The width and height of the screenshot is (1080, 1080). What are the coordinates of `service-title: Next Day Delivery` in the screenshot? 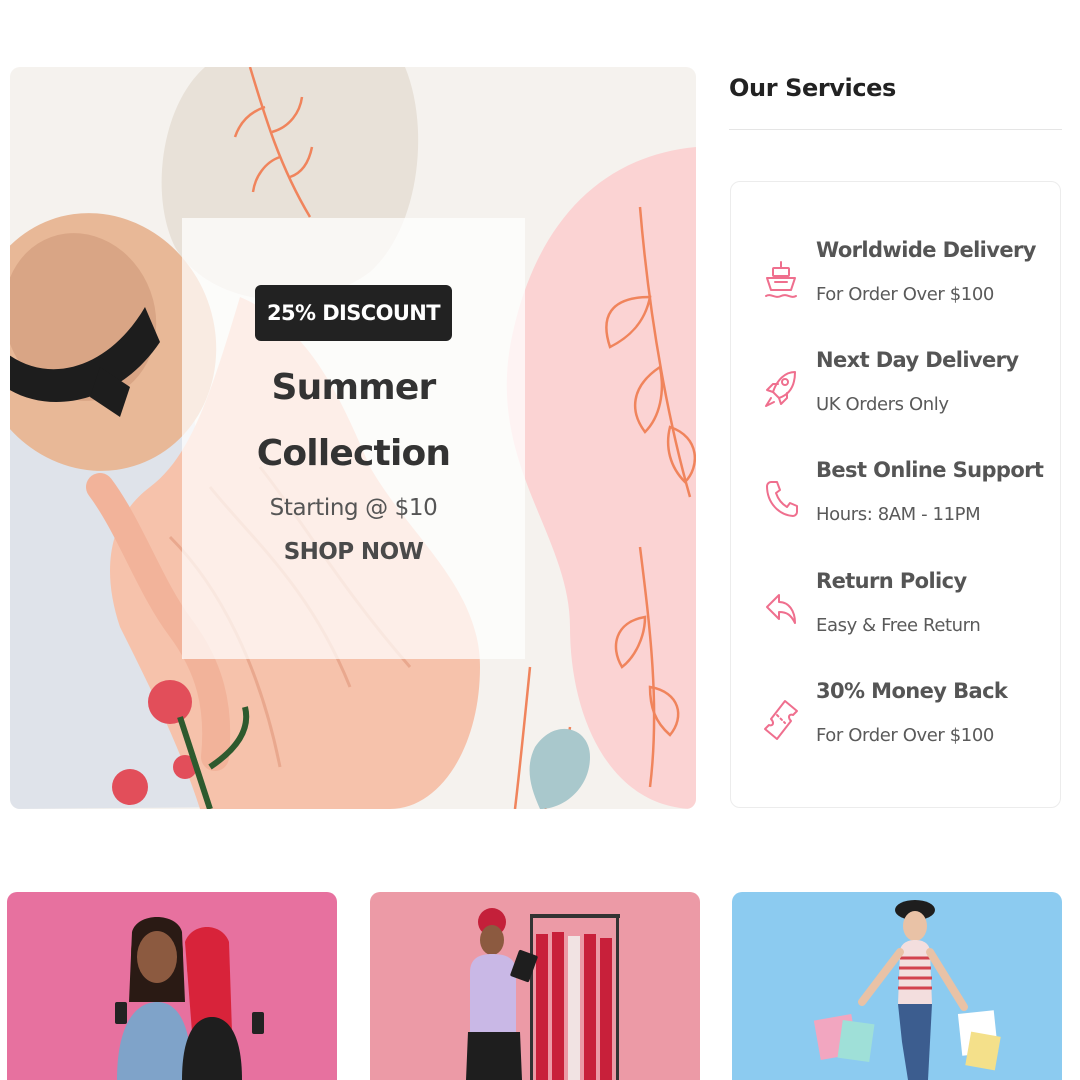 It's located at (917, 360).